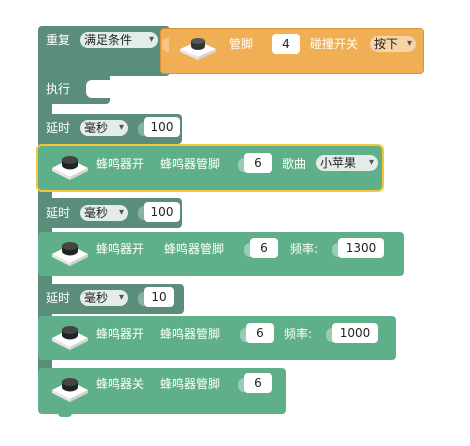 The width and height of the screenshot is (470, 446). Describe the element at coordinates (258, 383) in the screenshot. I see `buzzer-off-pin-input: 6` at that location.